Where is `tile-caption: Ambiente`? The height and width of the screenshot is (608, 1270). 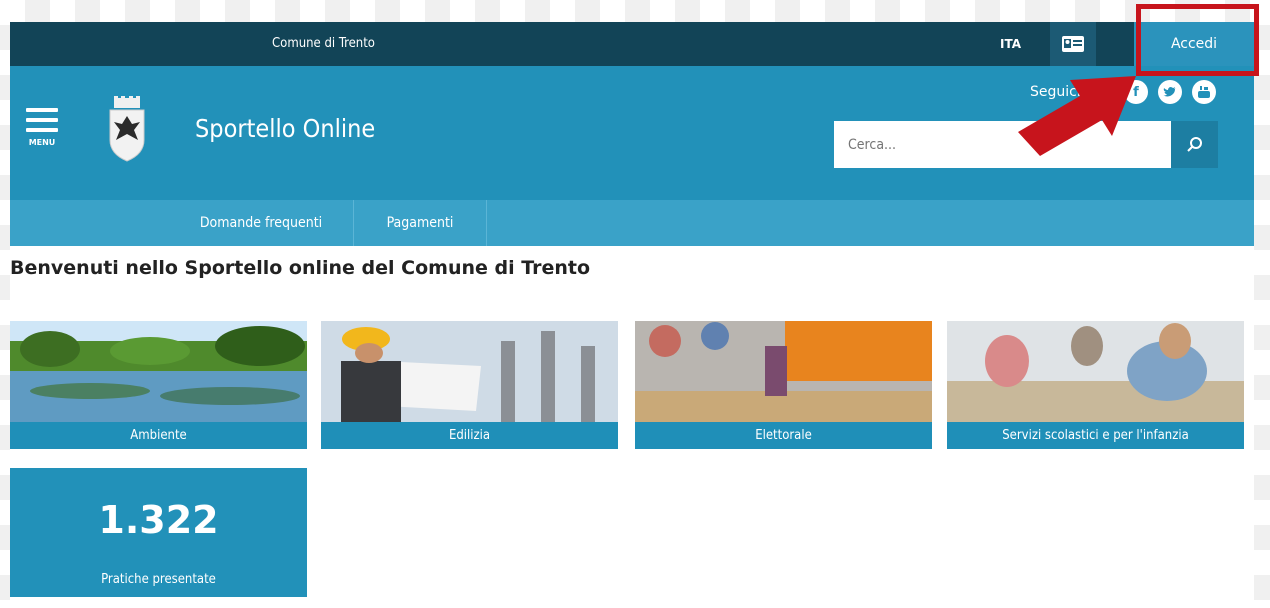 tile-caption: Ambiente is located at coordinates (158, 435).